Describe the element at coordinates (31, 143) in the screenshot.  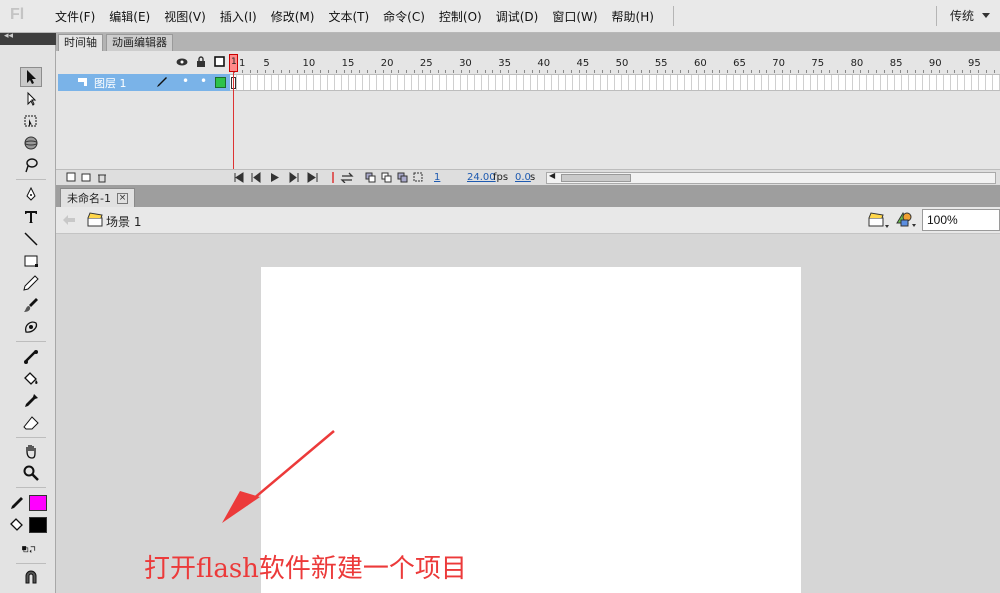
I see `3d-rotation-tool` at that location.